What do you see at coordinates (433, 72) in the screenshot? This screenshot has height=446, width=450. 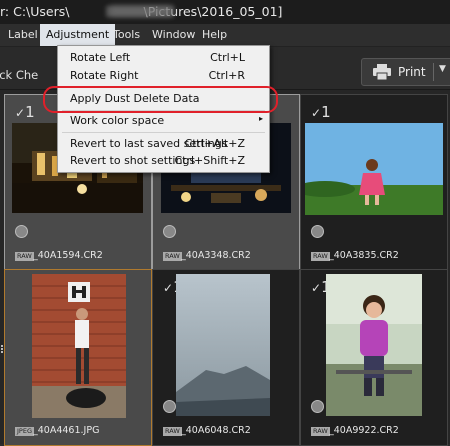 I see `print-separator` at bounding box center [433, 72].